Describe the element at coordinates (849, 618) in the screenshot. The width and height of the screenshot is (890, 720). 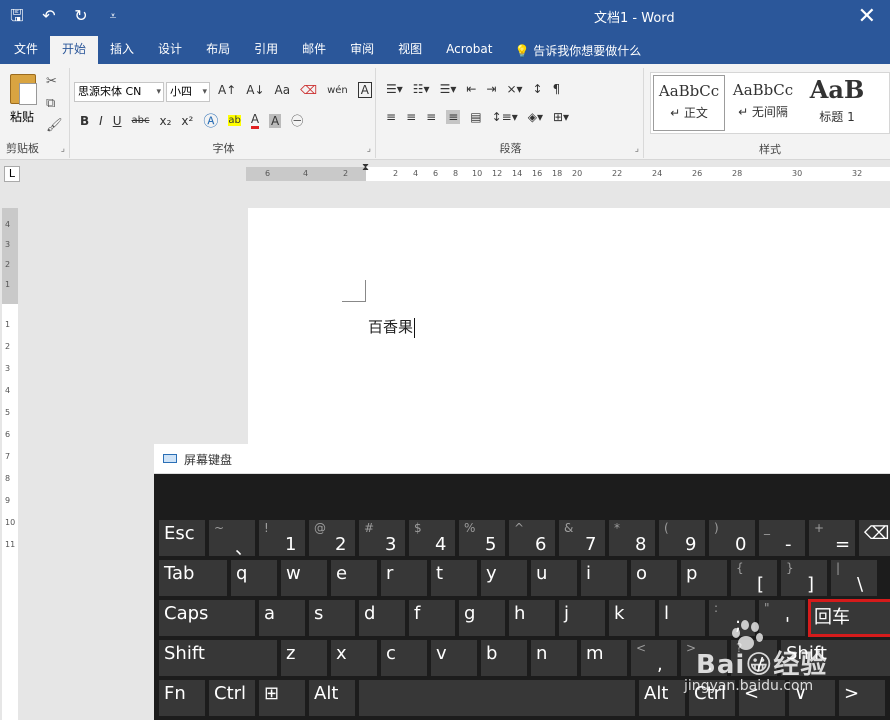
I see `key-回车: 回车` at that location.